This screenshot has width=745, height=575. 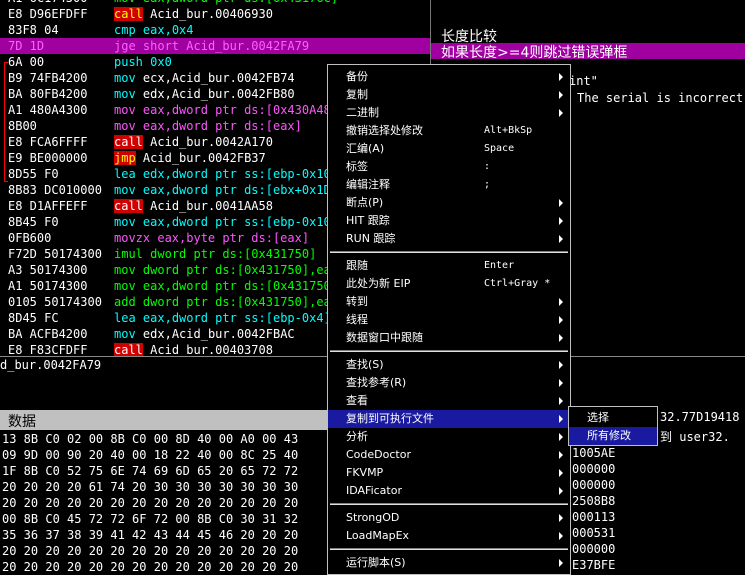 What do you see at coordinates (226, 286) in the screenshot?
I see `disasm-instruction: mov eax,dword ptr ds:[0x431750]` at bounding box center [226, 286].